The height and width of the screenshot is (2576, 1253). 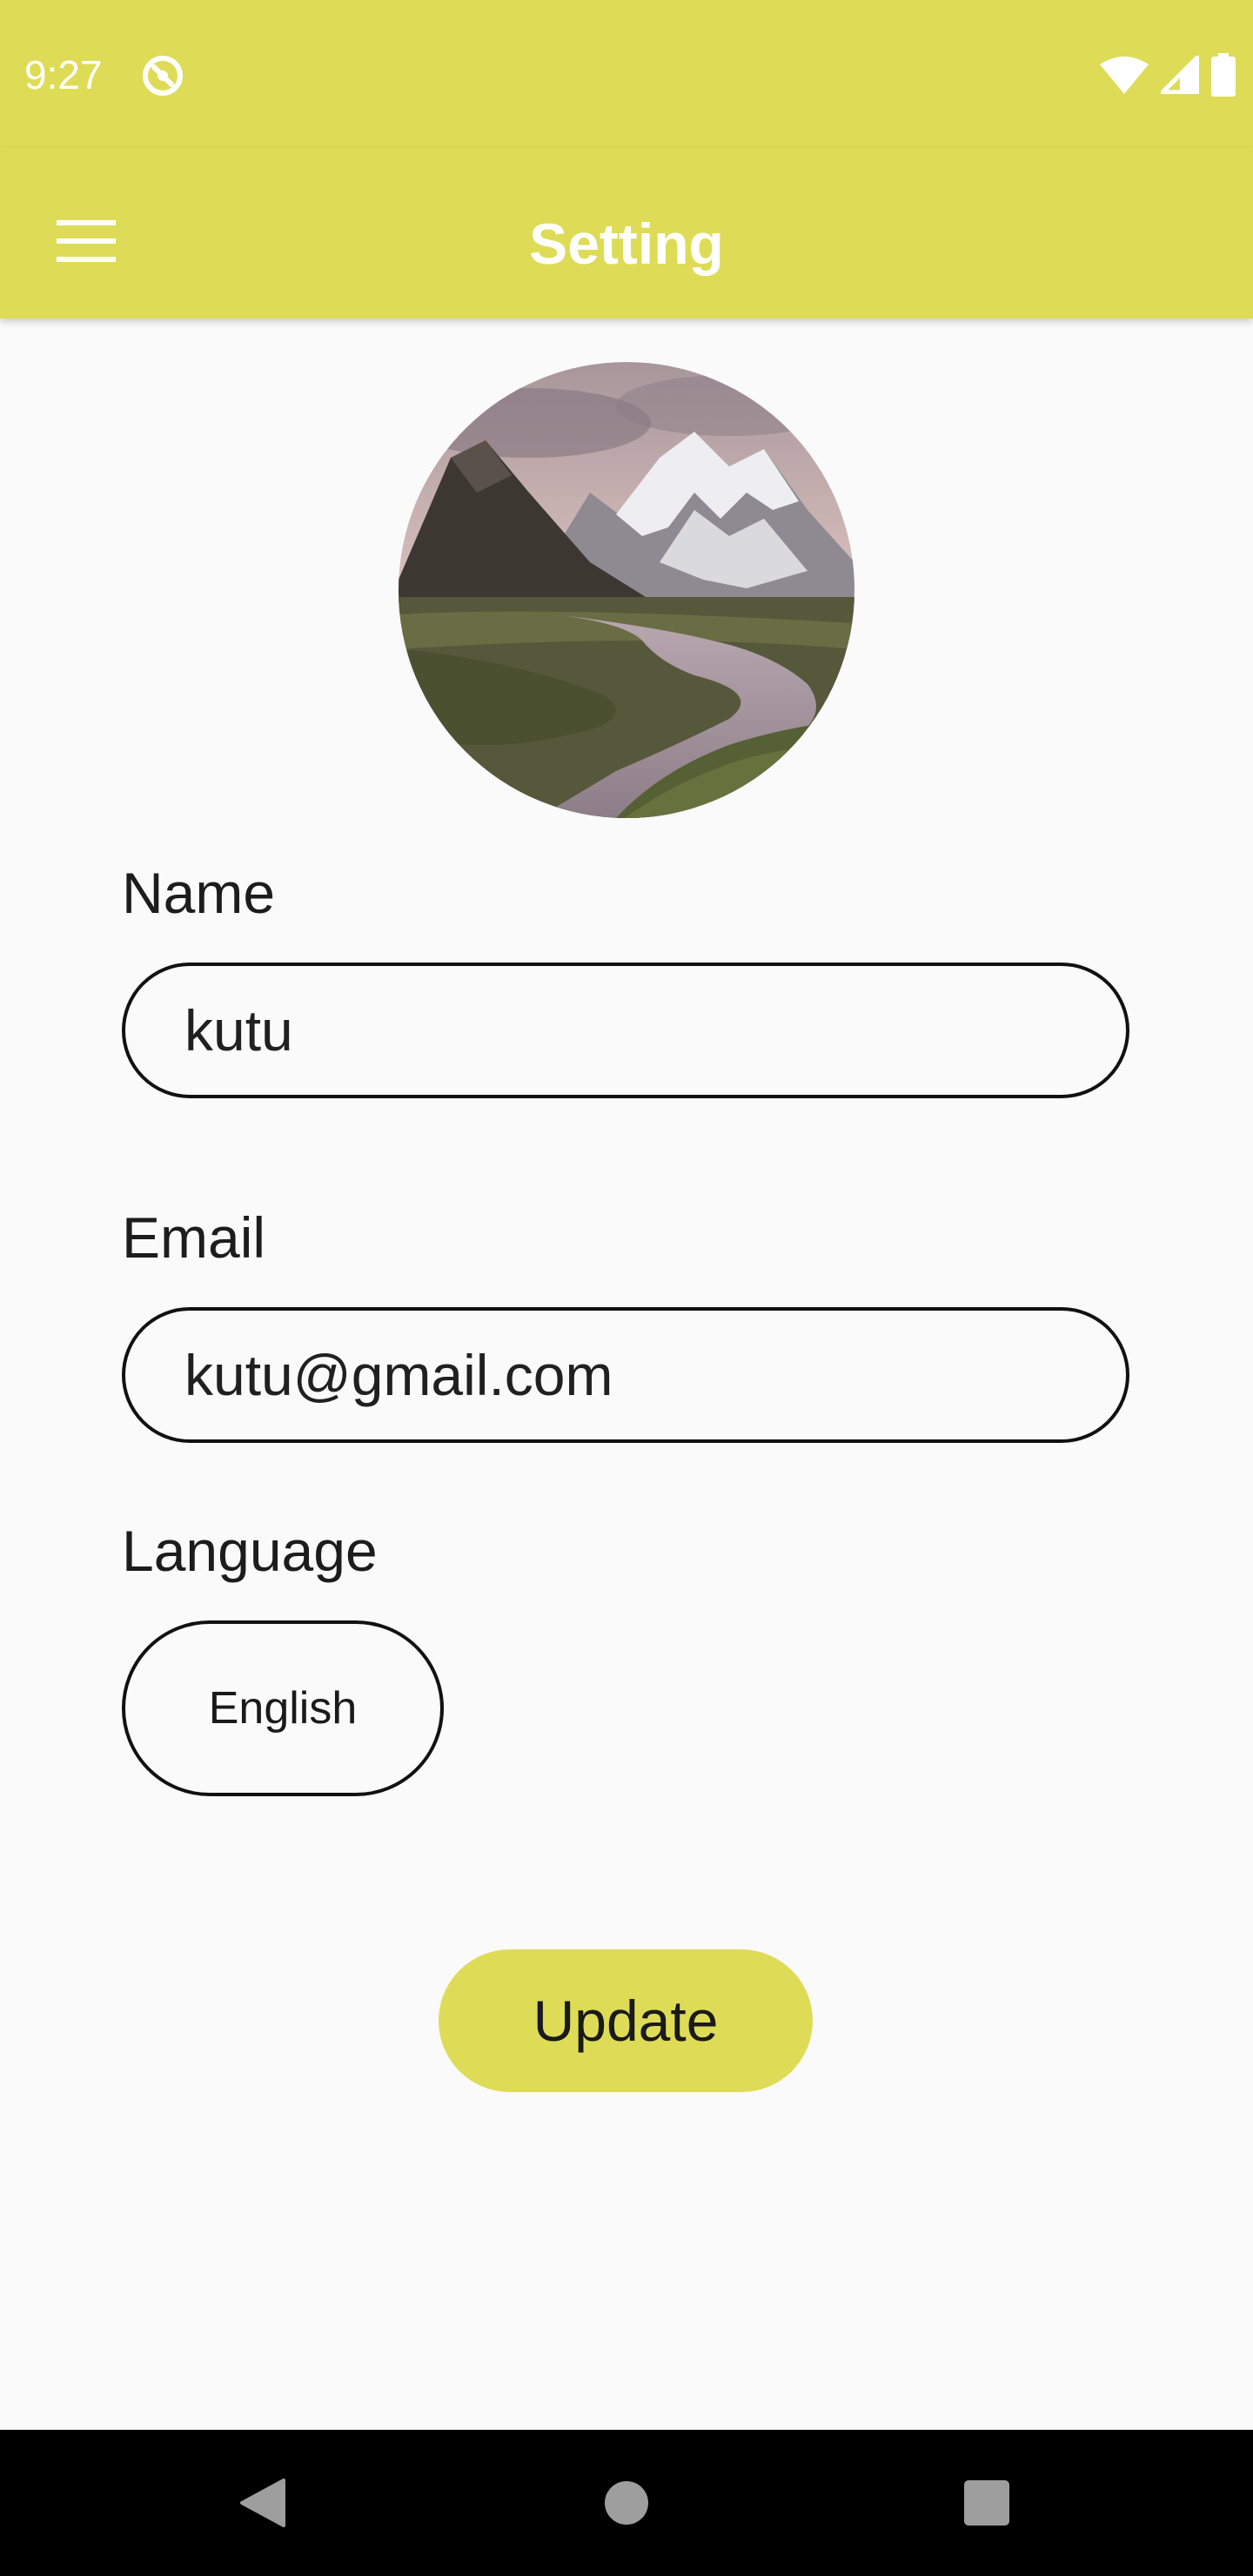 I want to click on back-icon, so click(x=262, y=2503).